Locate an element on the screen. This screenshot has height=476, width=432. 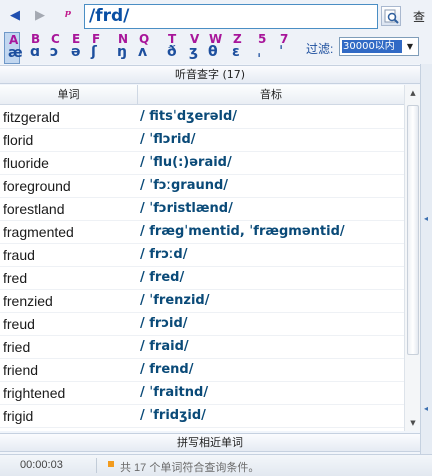
phonetic-key: Eə is located at coordinates (76, 48).